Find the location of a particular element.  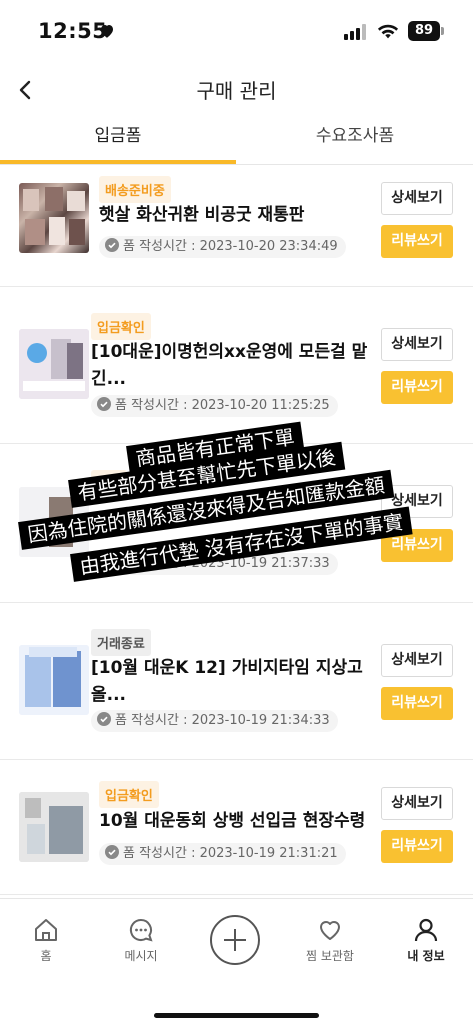

battery-indicator: 89 is located at coordinates (424, 31).